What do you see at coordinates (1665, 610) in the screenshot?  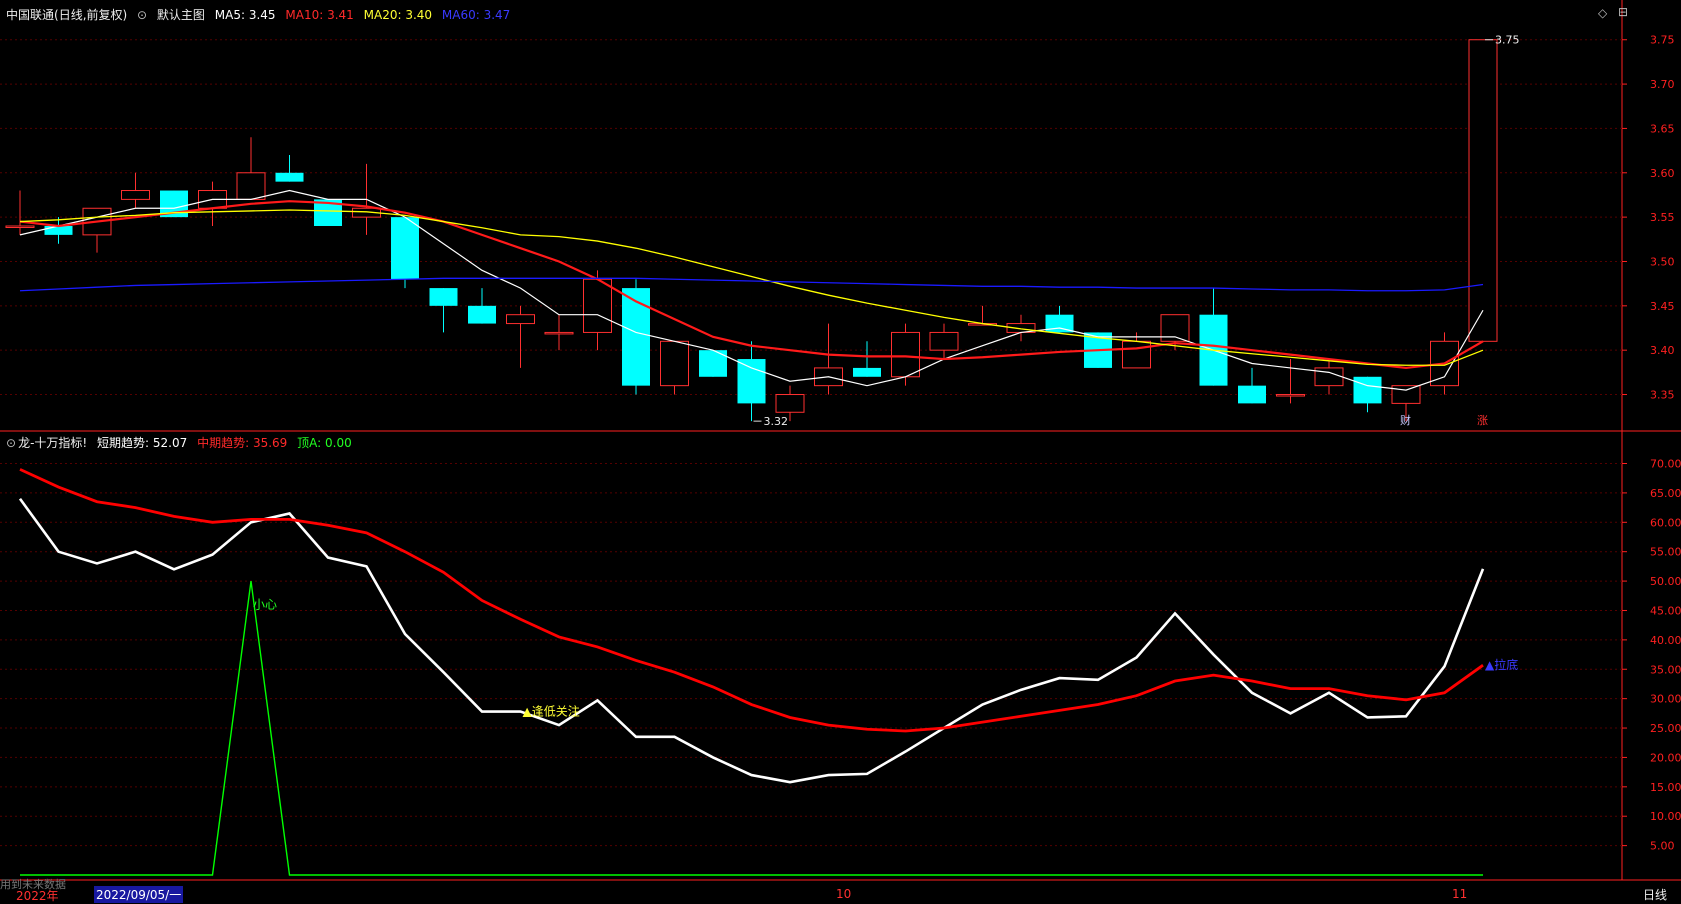 I see `indicator-tick-label: 45.00` at bounding box center [1665, 610].